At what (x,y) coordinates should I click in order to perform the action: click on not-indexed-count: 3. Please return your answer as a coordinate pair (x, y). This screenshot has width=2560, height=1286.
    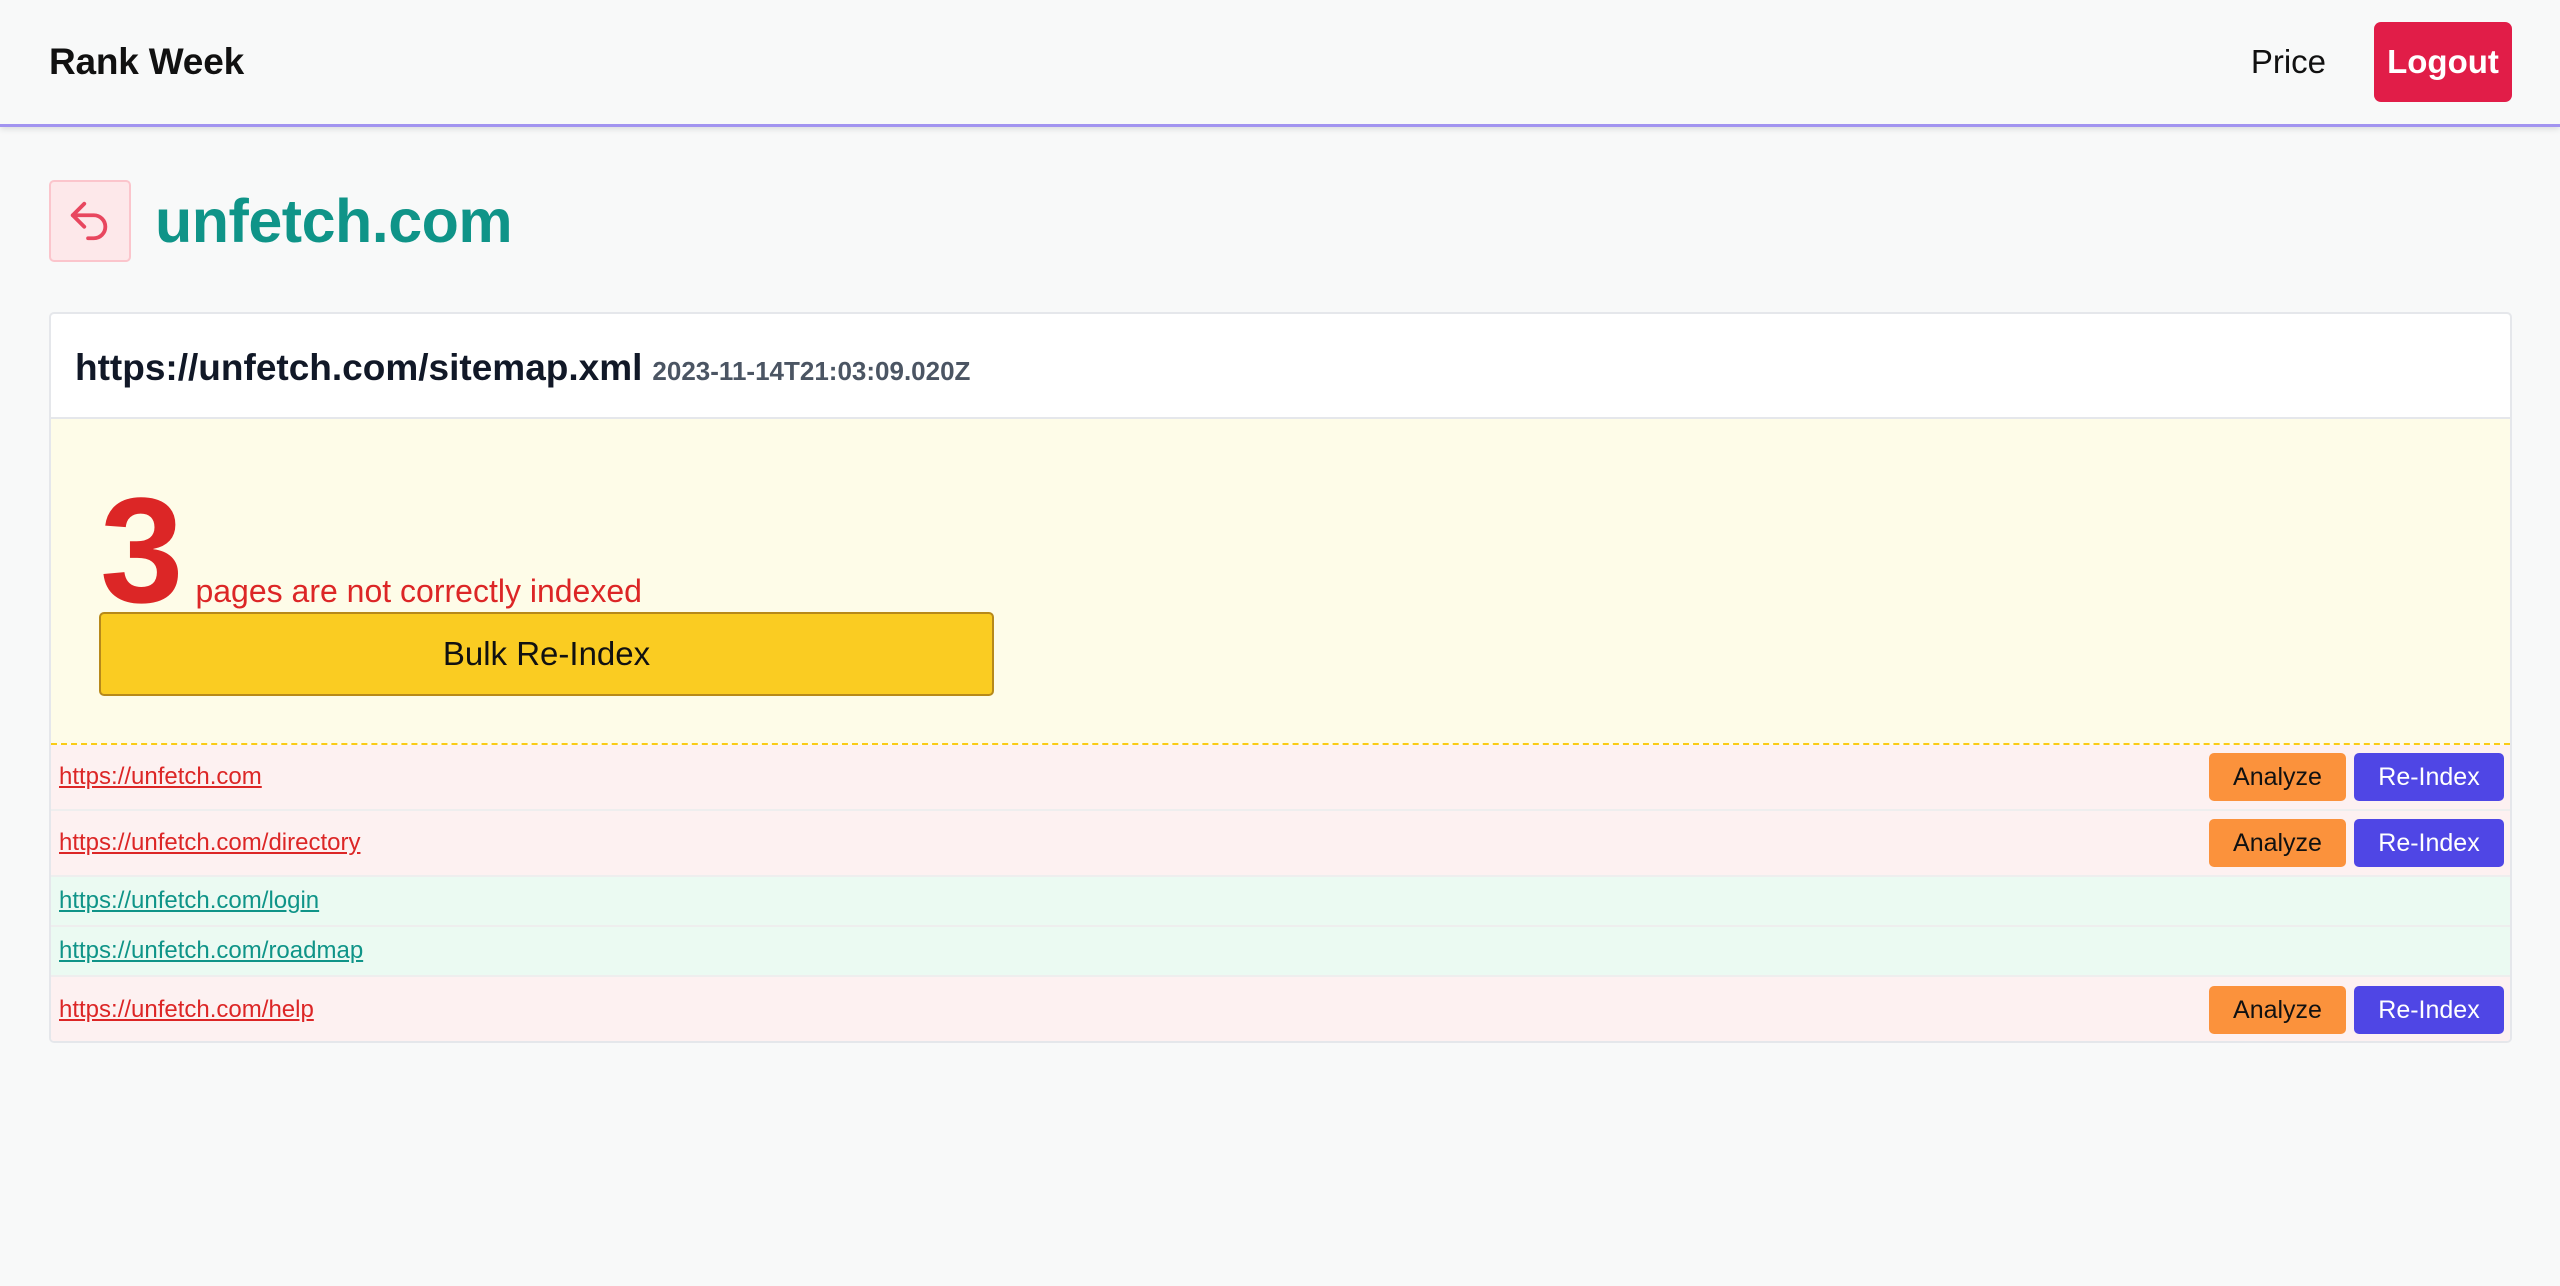
    Looking at the image, I should click on (142, 550).